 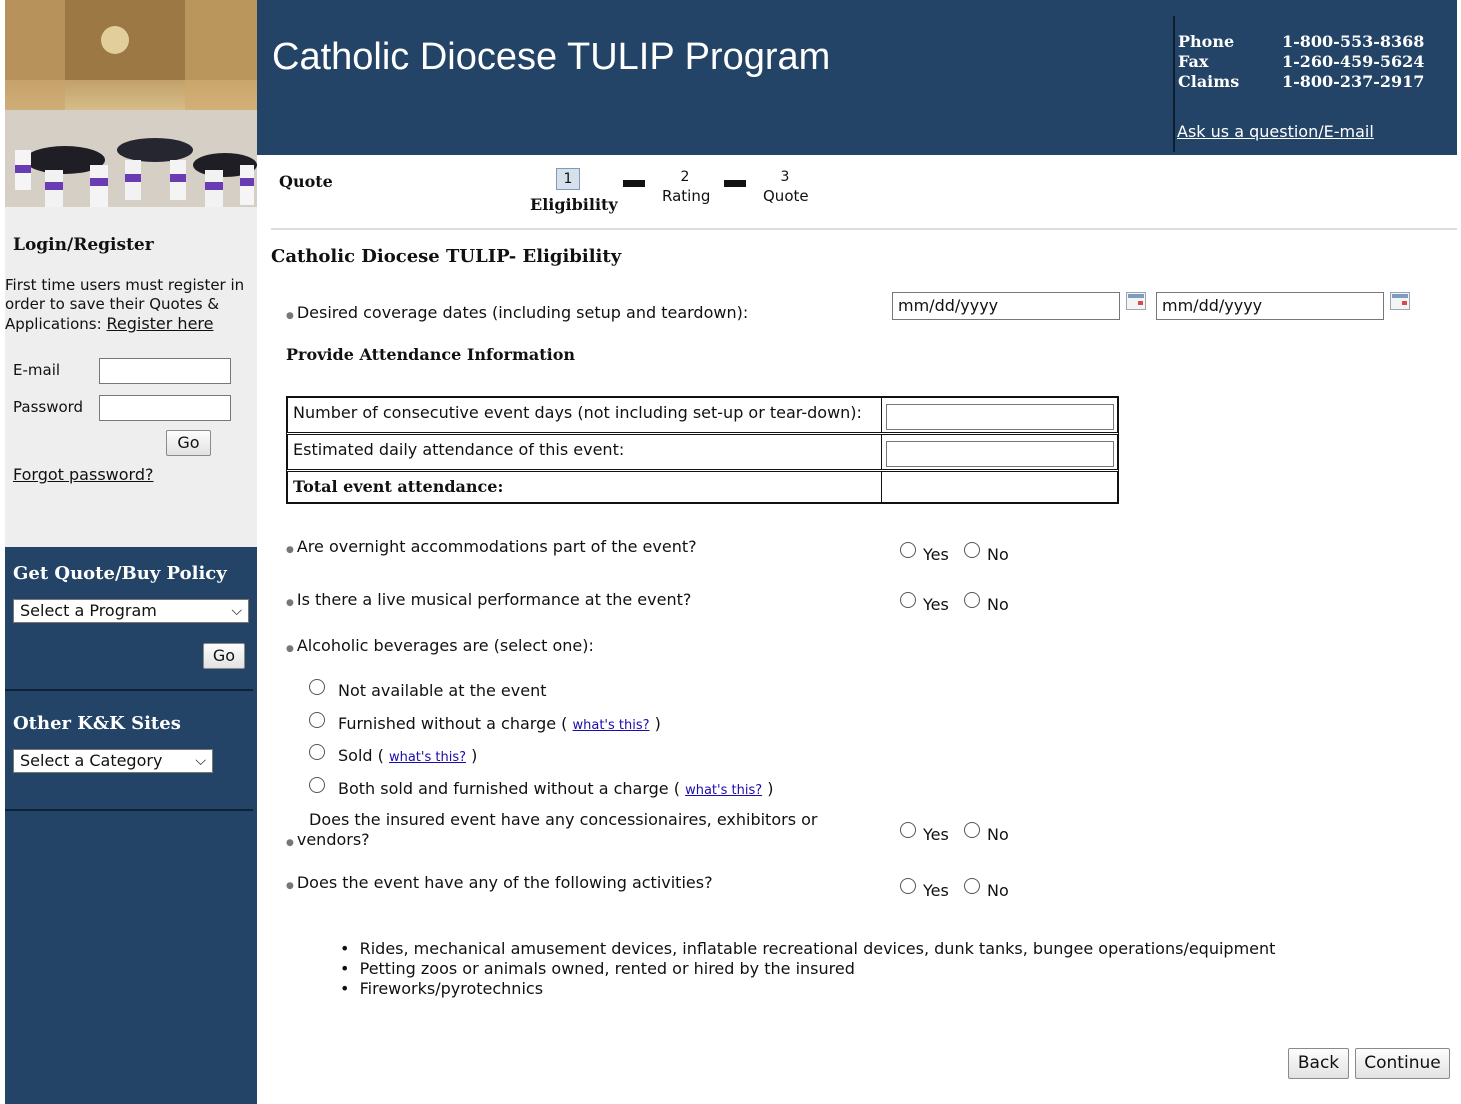 What do you see at coordinates (686, 196) in the screenshot?
I see `step-2-label: Rating` at bounding box center [686, 196].